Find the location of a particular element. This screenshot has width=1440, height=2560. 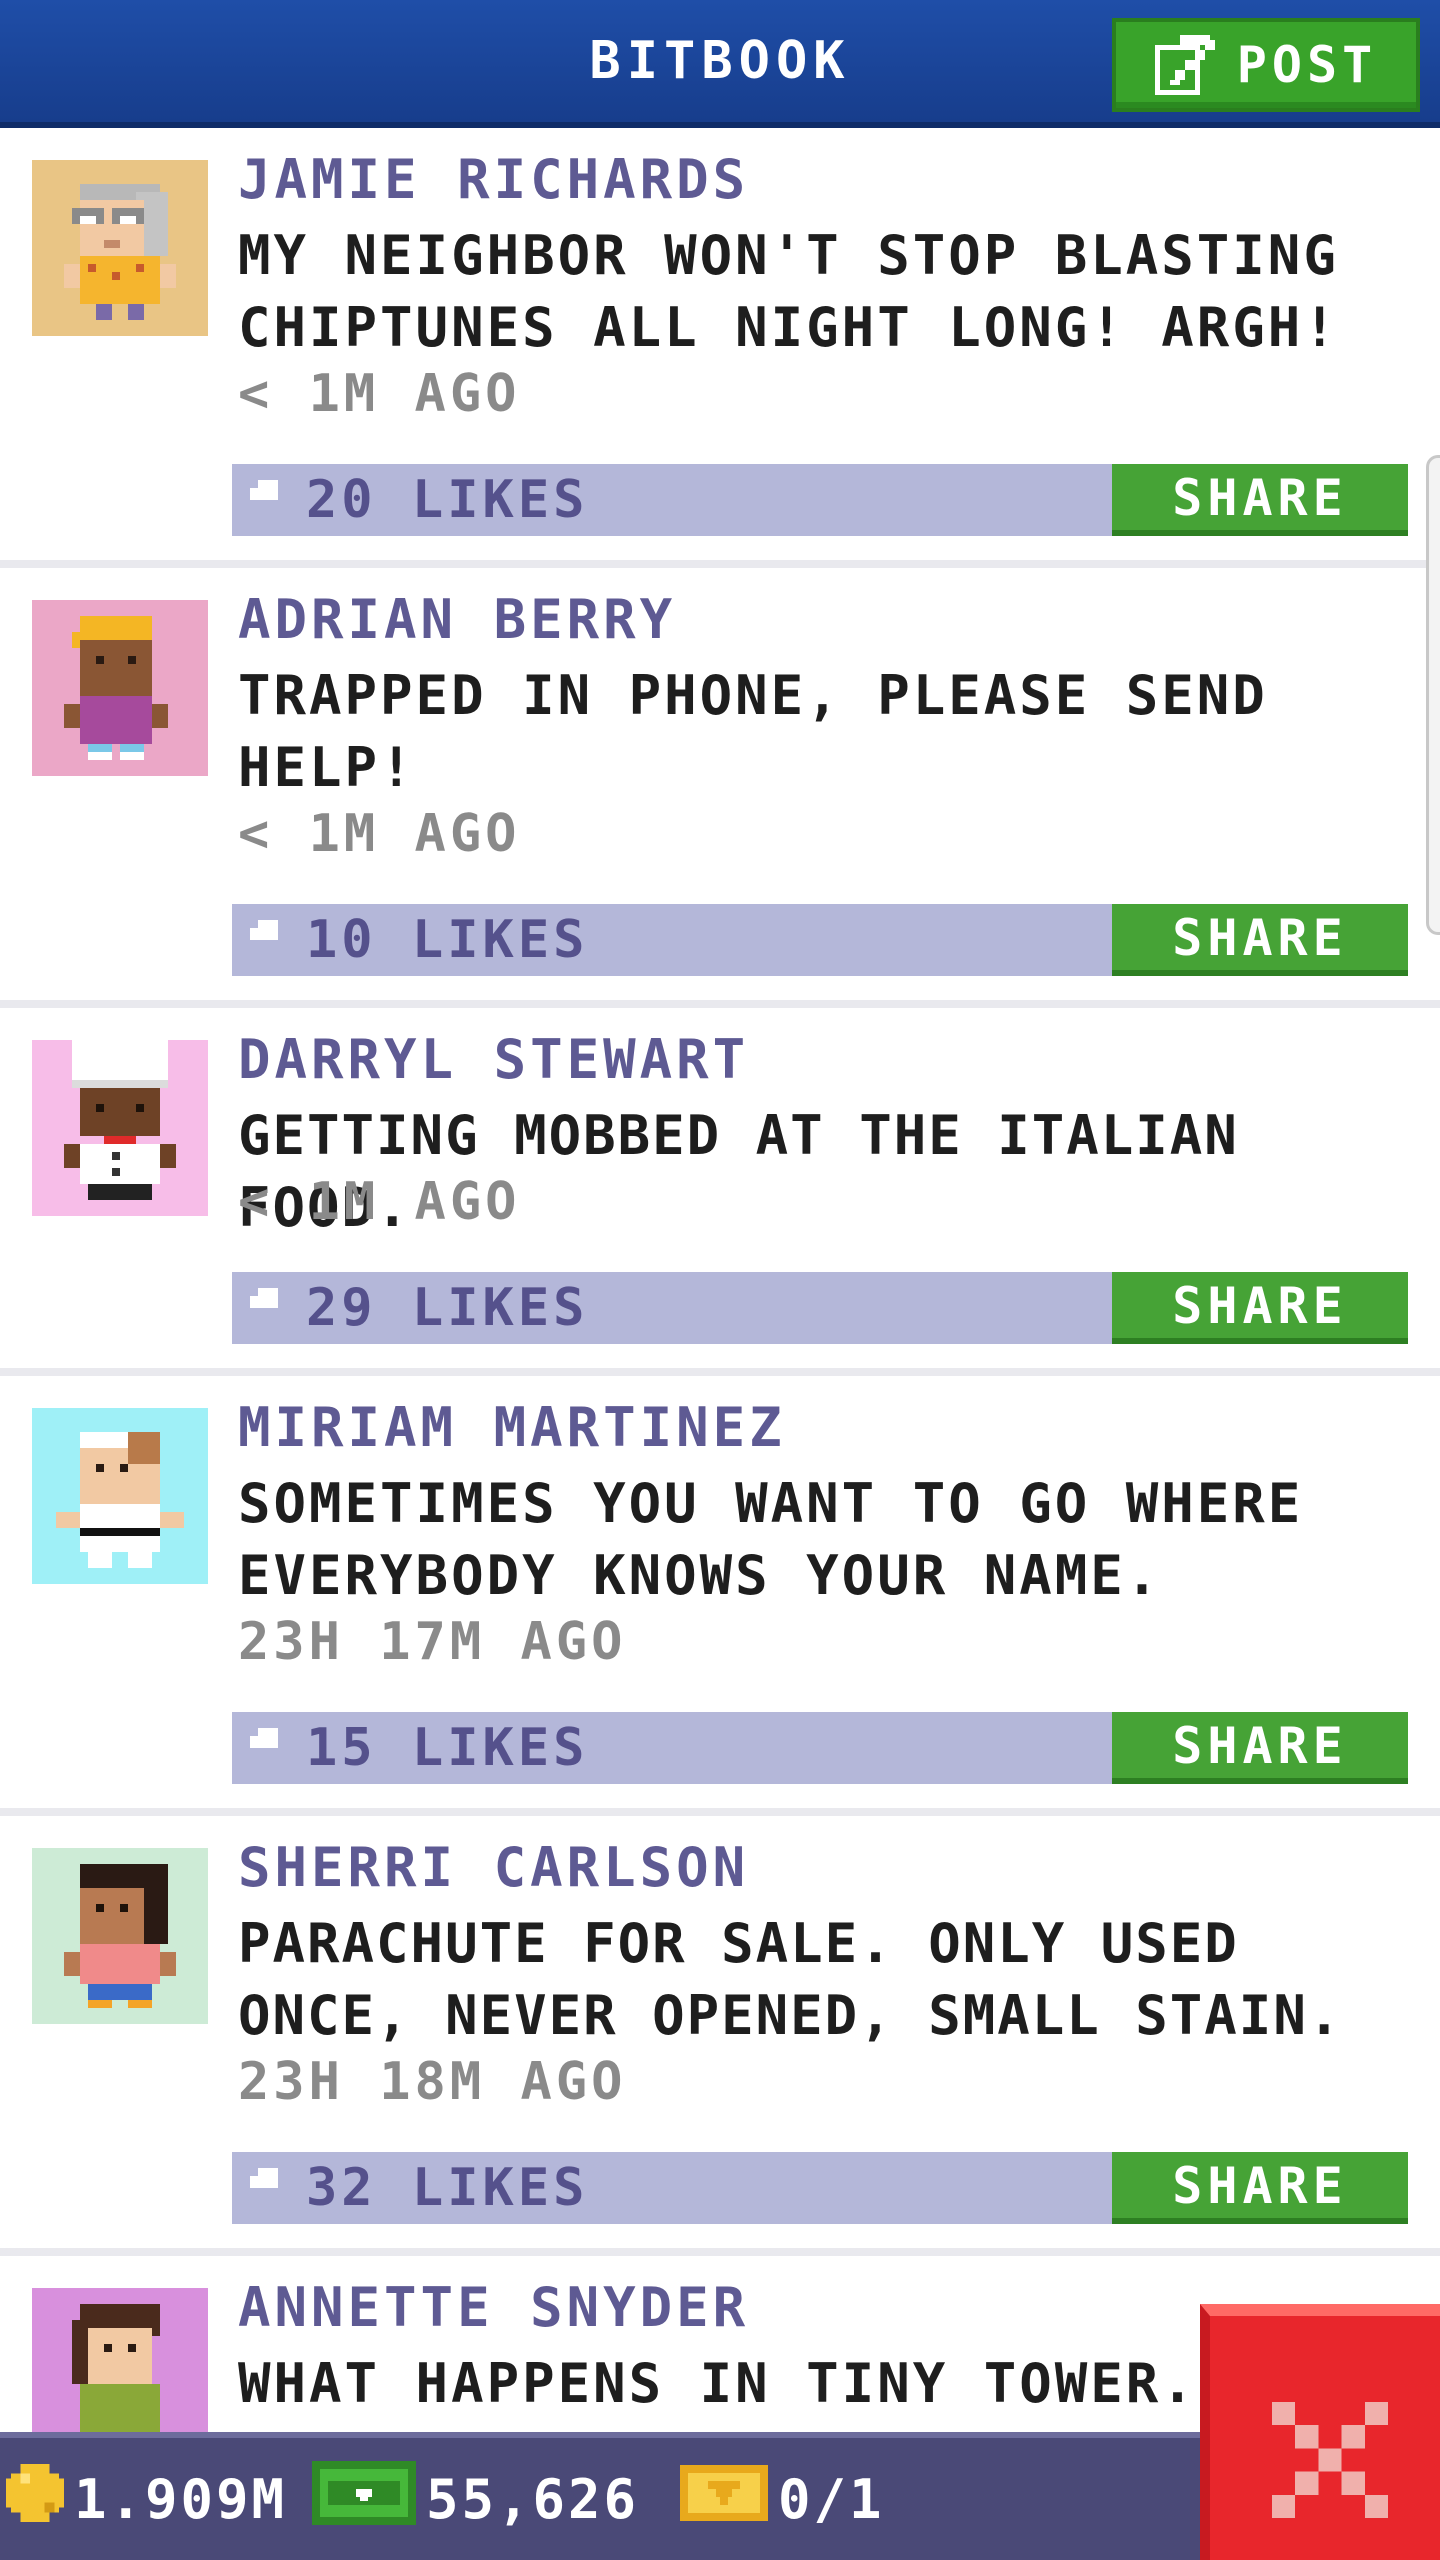

post-author-name: DARRYL STEWART is located at coordinates (494, 1059).